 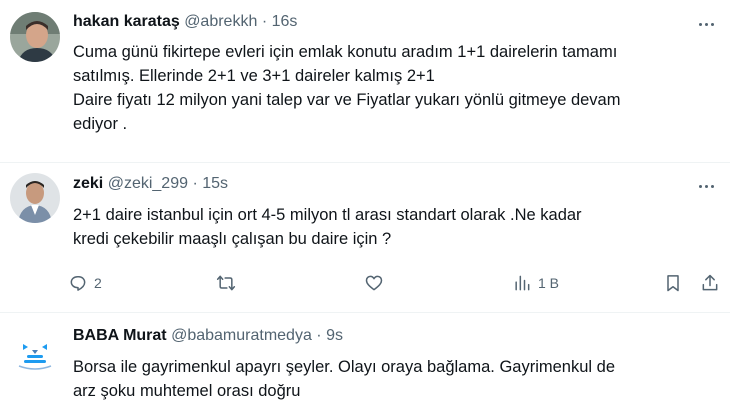 I want to click on analytics-icon, so click(x=522, y=283).